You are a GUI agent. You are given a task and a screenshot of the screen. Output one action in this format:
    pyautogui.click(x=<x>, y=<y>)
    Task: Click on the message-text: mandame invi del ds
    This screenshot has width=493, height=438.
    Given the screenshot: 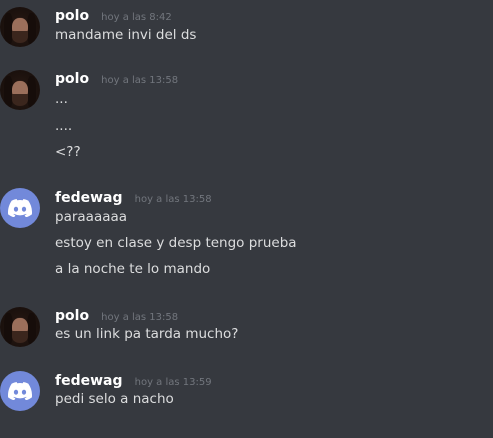 What is the action you would take?
    pyautogui.click(x=126, y=35)
    